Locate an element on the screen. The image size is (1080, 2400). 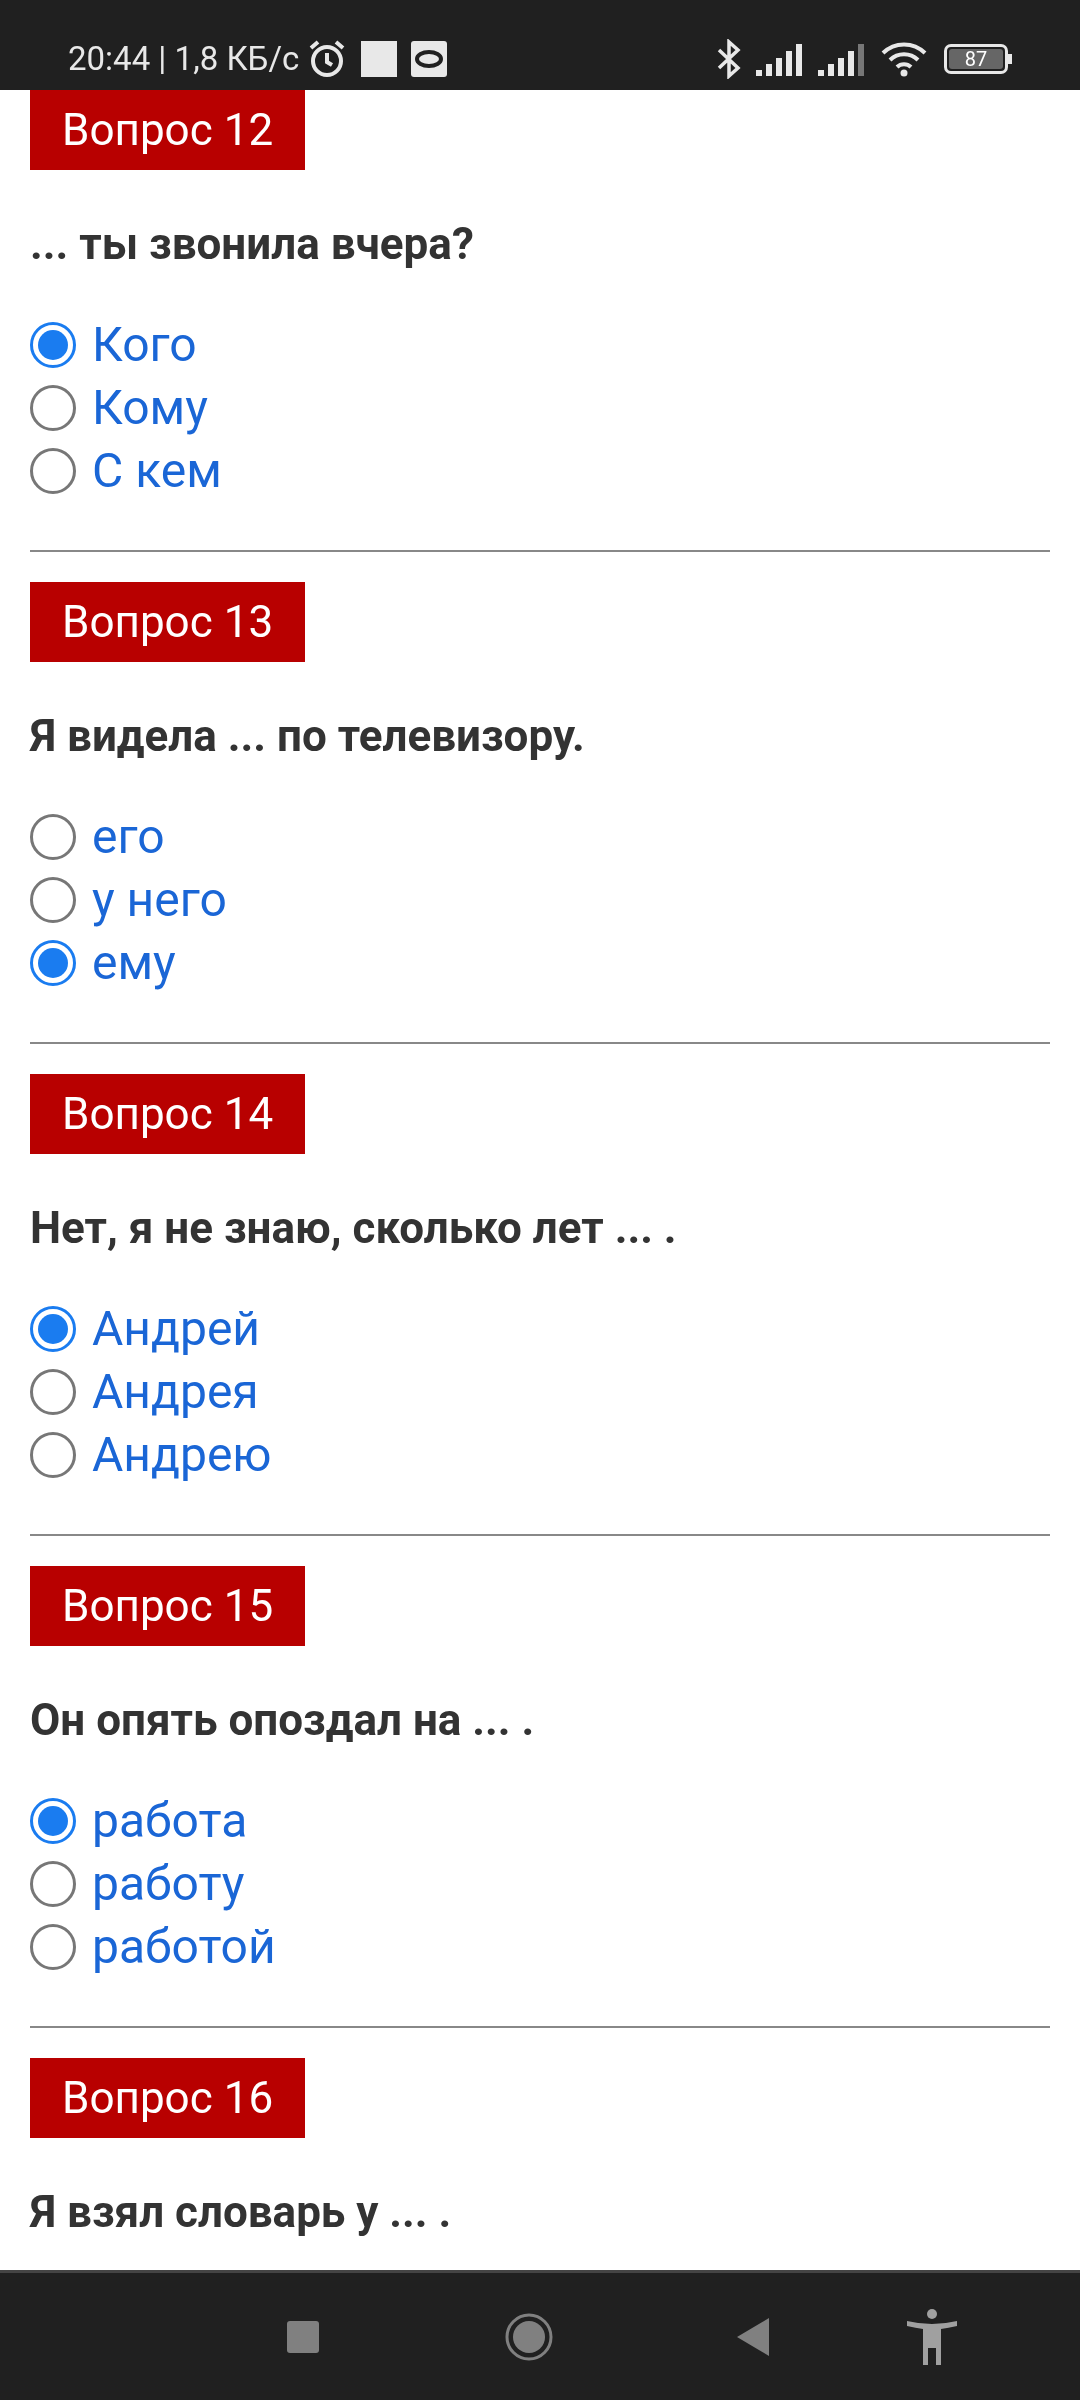
status-time: 20:44 | 1,8 КБ/с is located at coordinates (184, 59).